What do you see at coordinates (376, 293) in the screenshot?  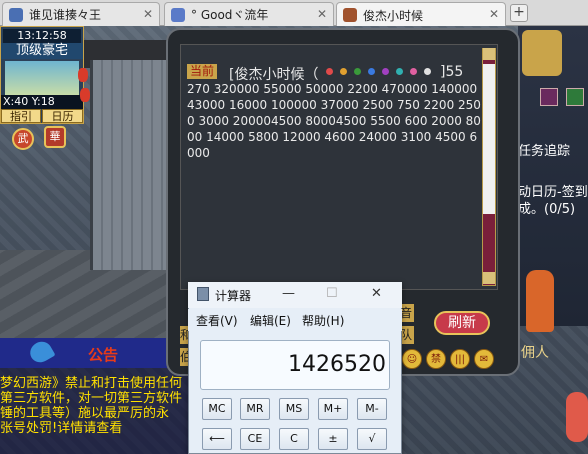 I see `close-button: ✕` at bounding box center [376, 293].